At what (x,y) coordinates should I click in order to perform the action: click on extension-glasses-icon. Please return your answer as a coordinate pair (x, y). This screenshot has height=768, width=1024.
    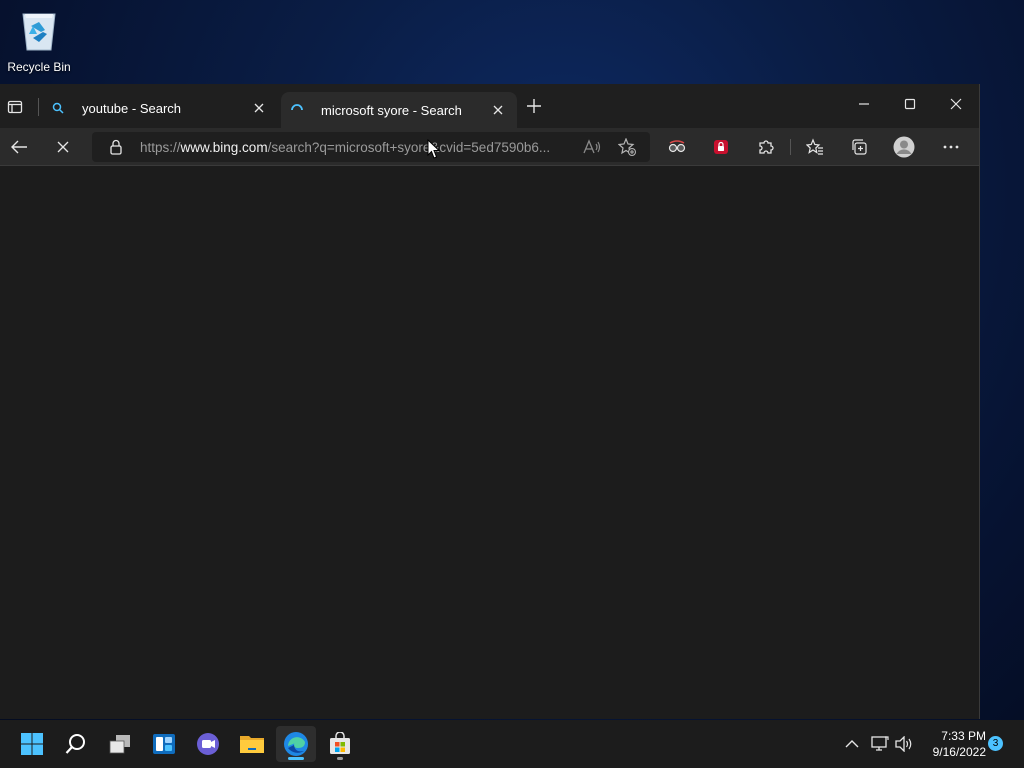
    Looking at the image, I should click on (677, 146).